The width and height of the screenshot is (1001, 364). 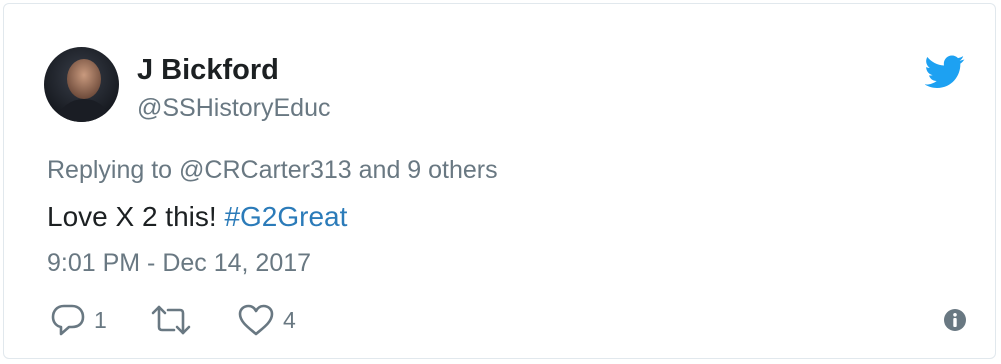 I want to click on tweet-text: Love X 2 this! #G2Great, so click(x=197, y=217).